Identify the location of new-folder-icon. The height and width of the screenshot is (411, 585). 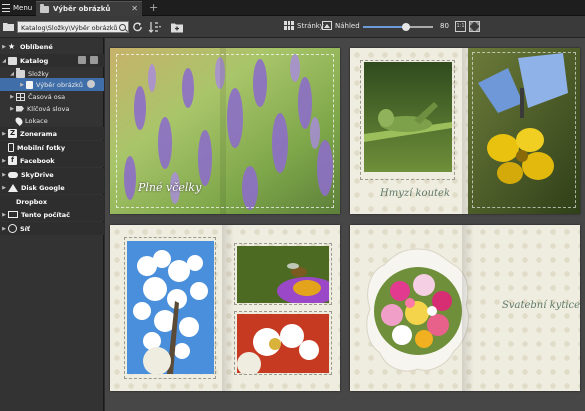
(177, 27).